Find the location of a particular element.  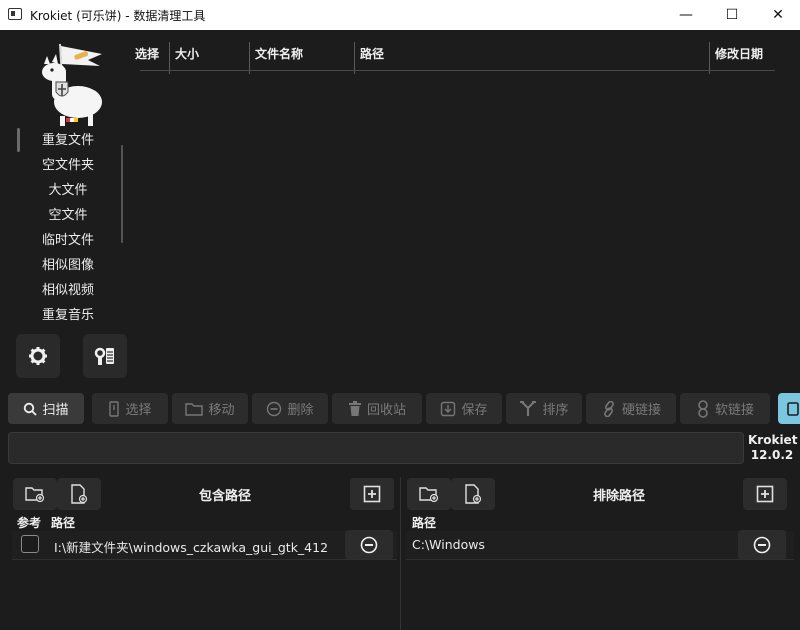

trash-label: 回收站 is located at coordinates (386, 410).